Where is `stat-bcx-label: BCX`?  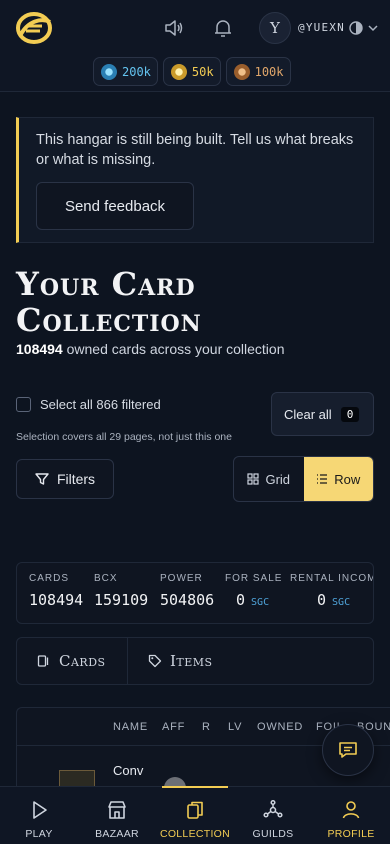 stat-bcx-label: BCX is located at coordinates (106, 578).